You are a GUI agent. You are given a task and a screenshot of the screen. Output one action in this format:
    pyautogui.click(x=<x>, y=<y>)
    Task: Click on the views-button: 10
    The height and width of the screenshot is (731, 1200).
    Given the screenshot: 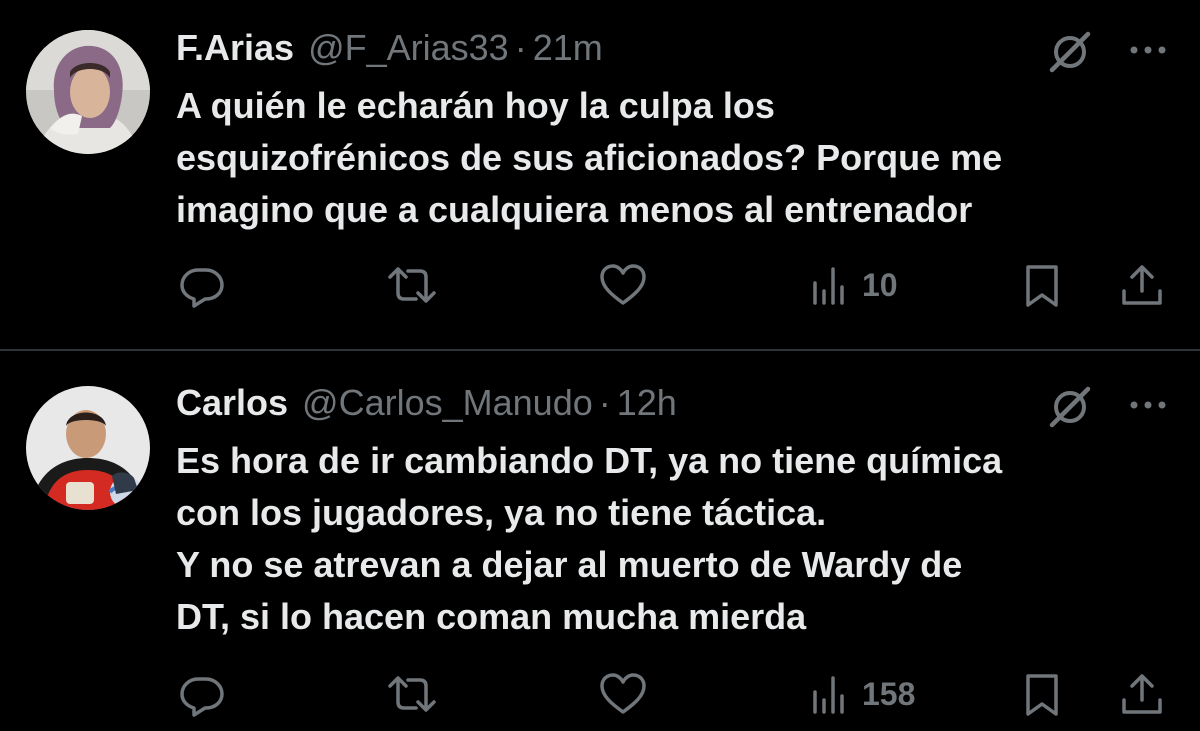 What is the action you would take?
    pyautogui.click(x=854, y=285)
    